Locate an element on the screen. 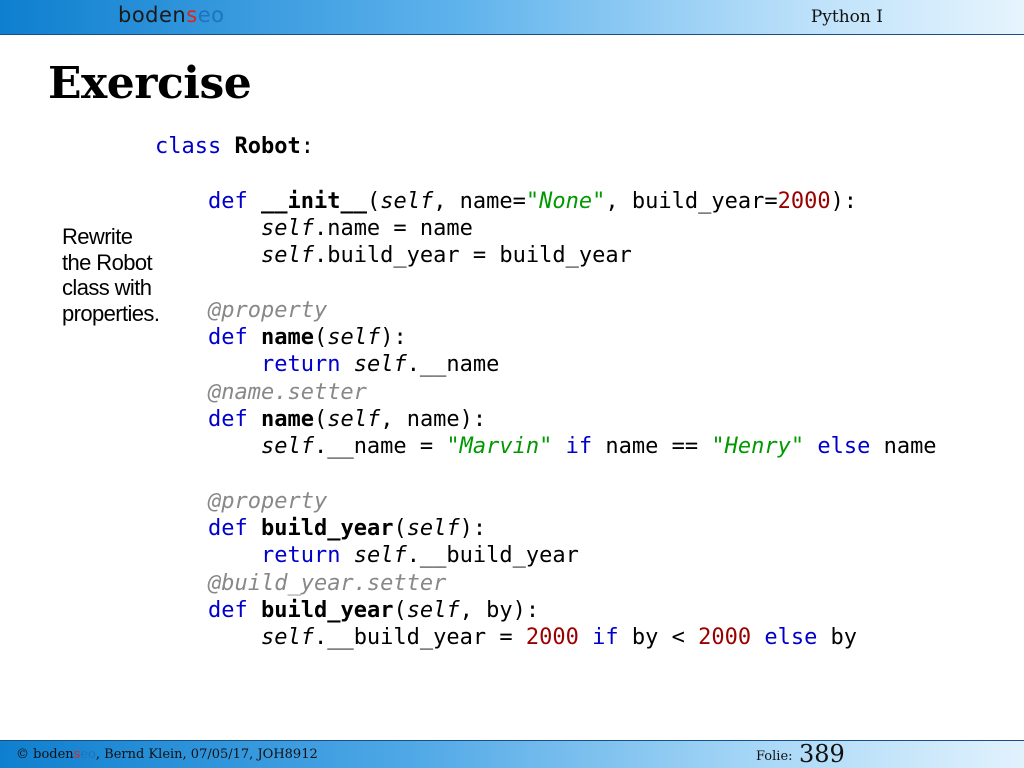  code-token: else is located at coordinates (791, 638).